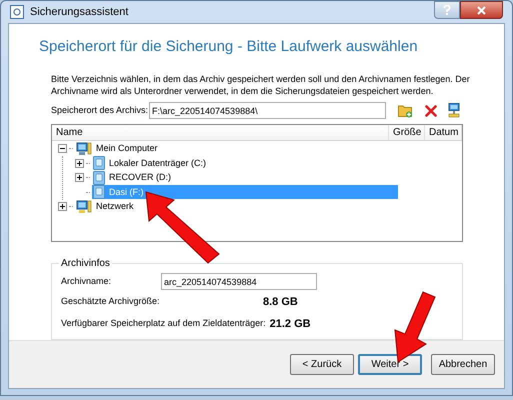  I want to click on network-drive-button, so click(454, 110).